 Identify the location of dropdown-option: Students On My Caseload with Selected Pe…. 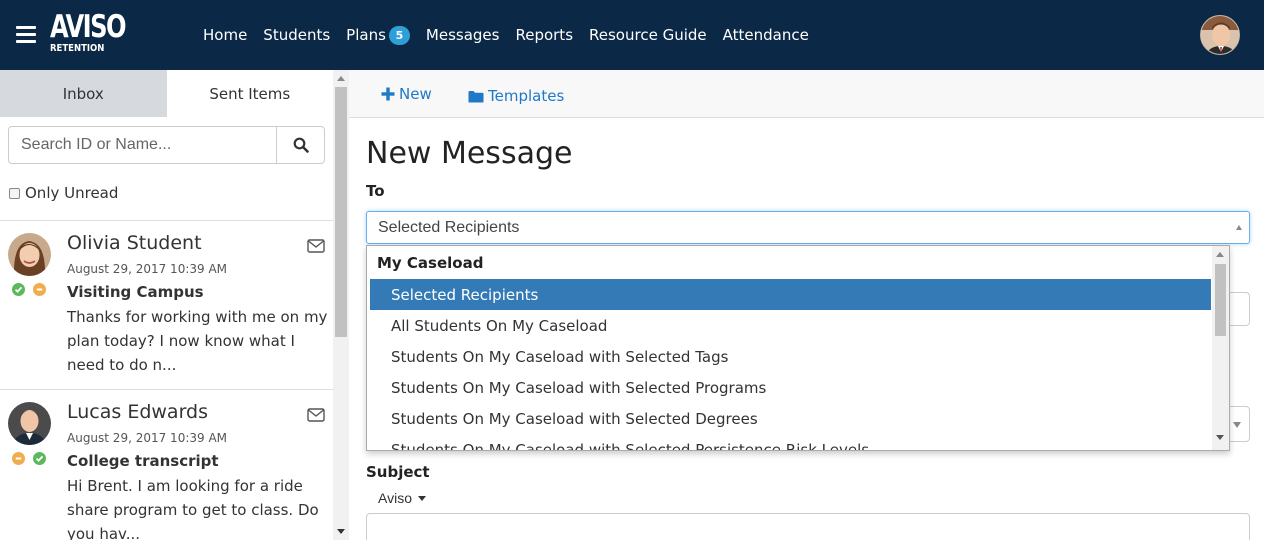
(790, 442).